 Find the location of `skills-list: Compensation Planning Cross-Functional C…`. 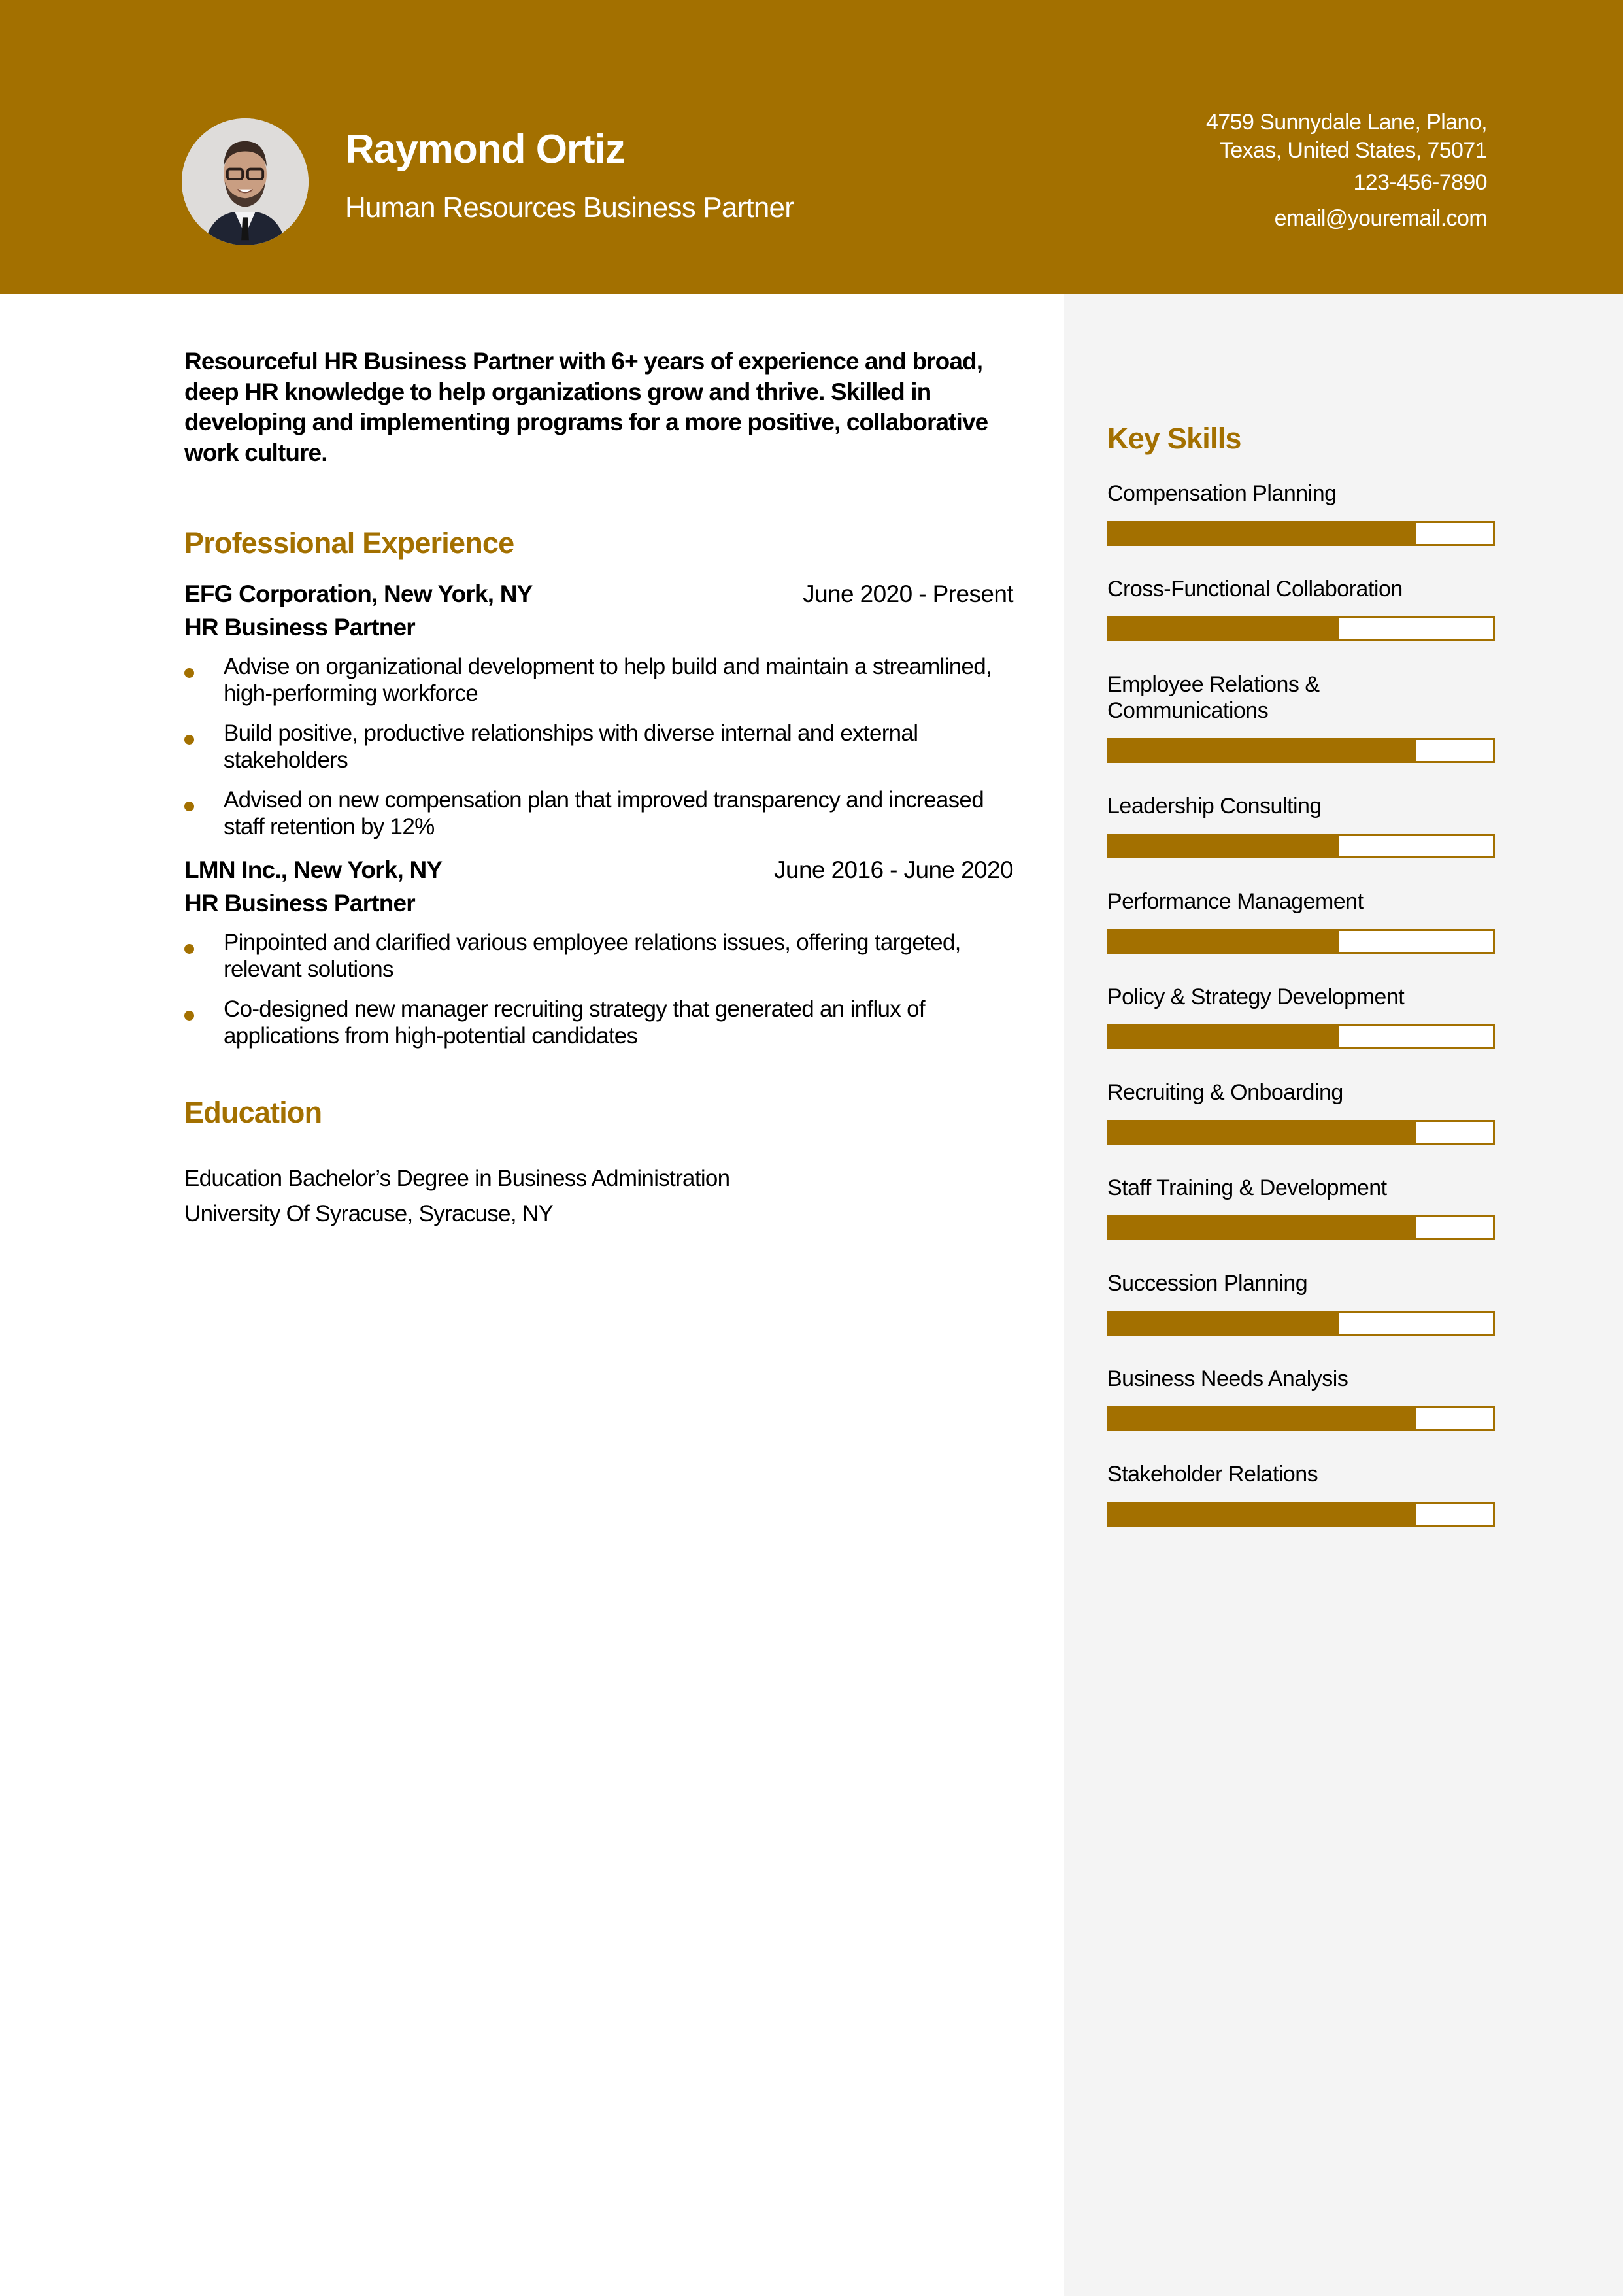

skills-list: Compensation Planning Cross-Functional C… is located at coordinates (1301, 1004).